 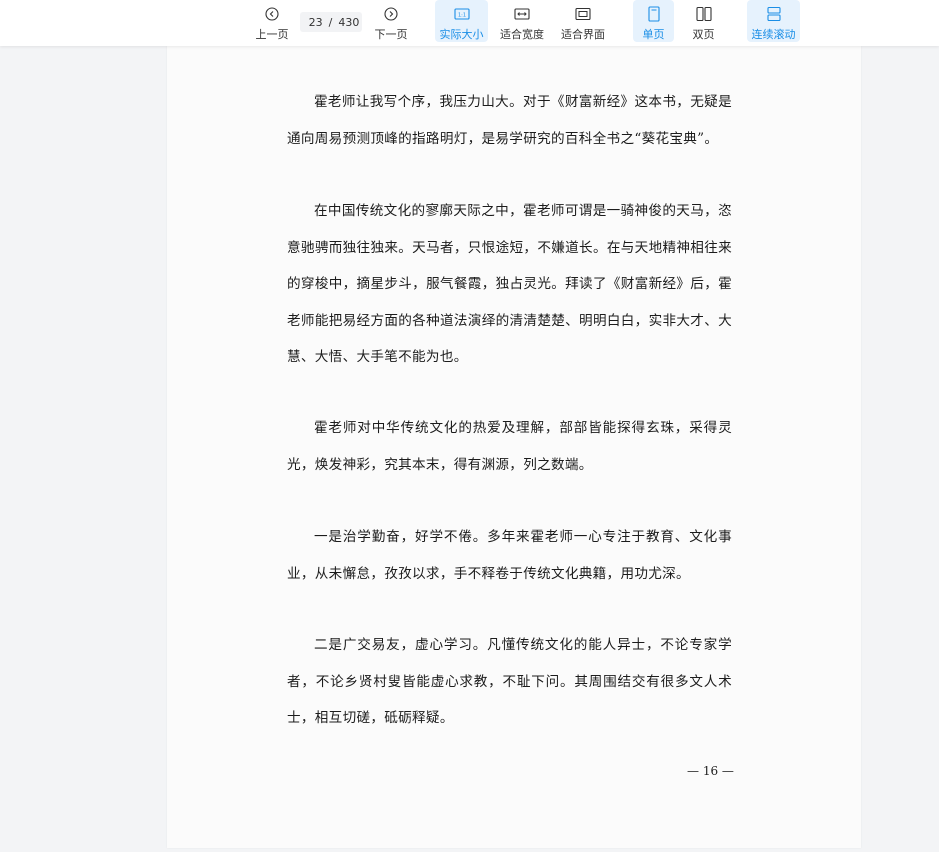 I want to click on actual-size-icon: 1:1, so click(x=462, y=14).